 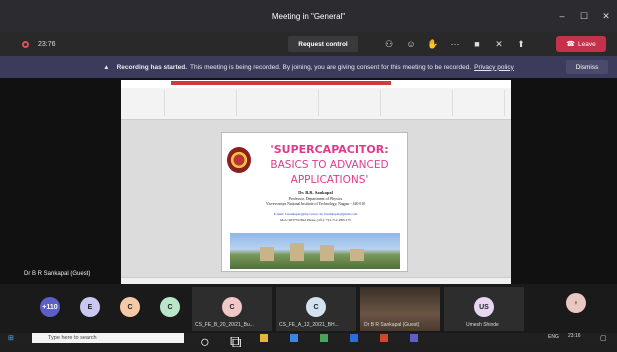 What do you see at coordinates (281, 83) in the screenshot?
I see `sharing-bar` at bounding box center [281, 83].